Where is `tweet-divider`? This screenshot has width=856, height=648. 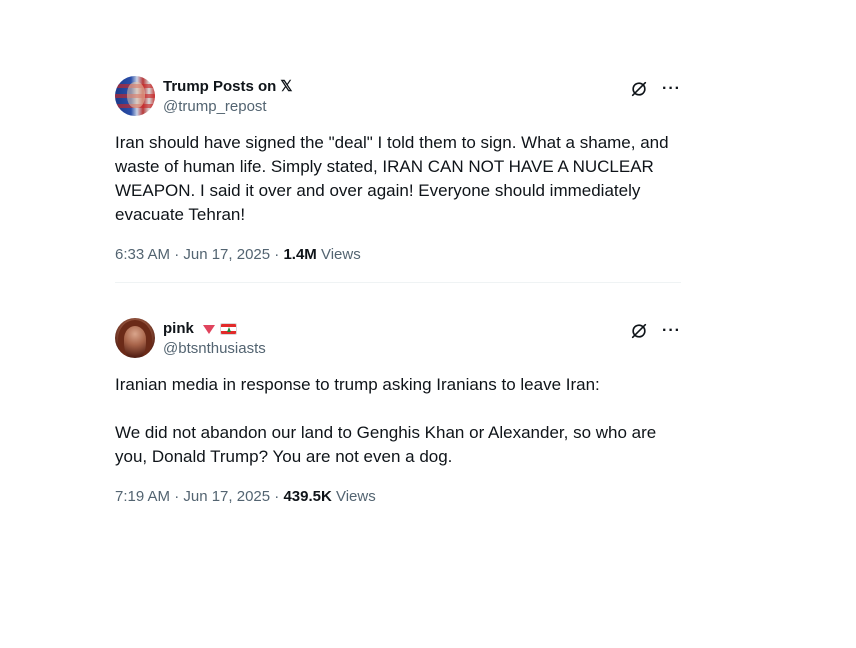 tweet-divider is located at coordinates (398, 282).